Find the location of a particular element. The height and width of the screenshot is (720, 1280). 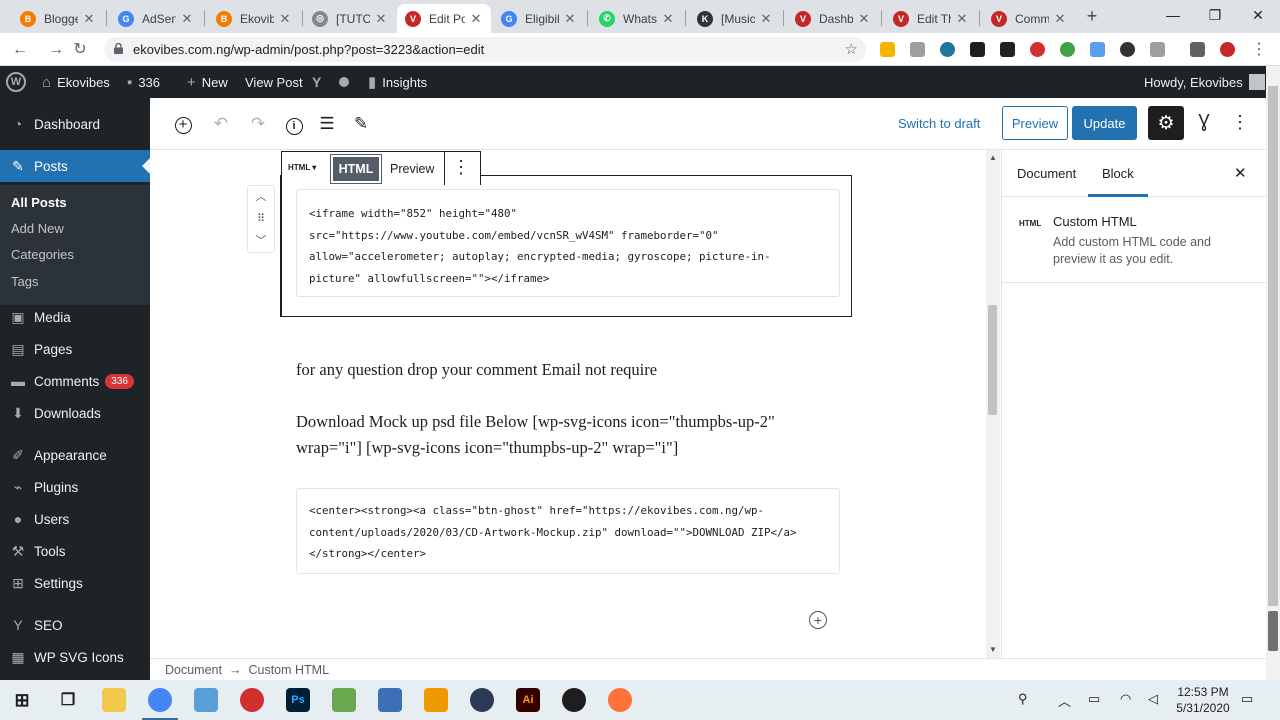

undo-icon: ↶ is located at coordinates (221, 124).